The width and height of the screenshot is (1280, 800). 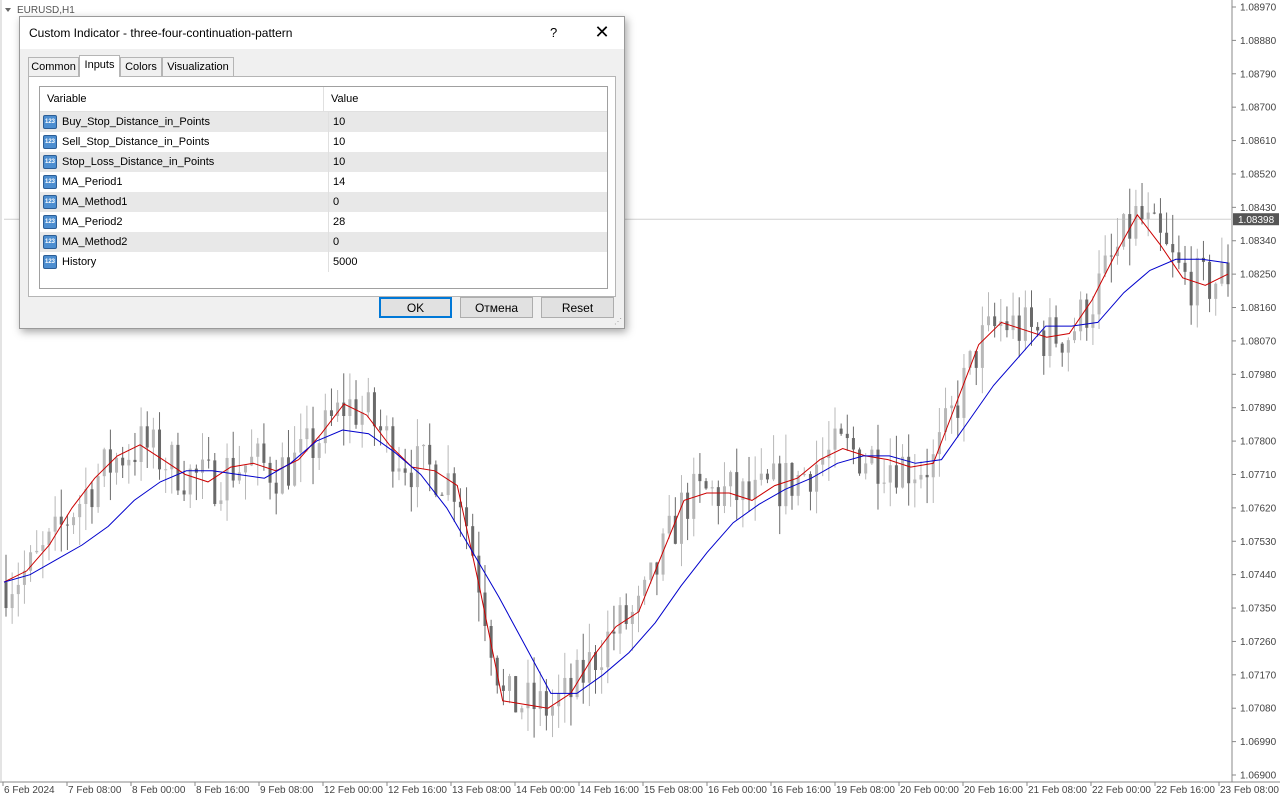 I want to click on price-axis-label: 1.08880, so click(x=1258, y=41).